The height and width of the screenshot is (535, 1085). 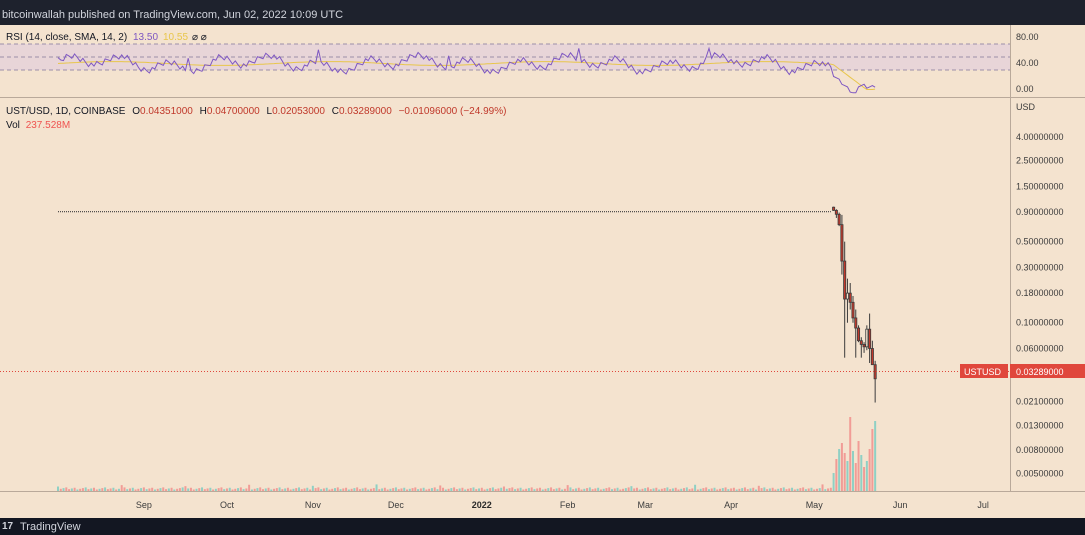 I want to click on price-tick: 0.01300000, so click(x=1040, y=426).